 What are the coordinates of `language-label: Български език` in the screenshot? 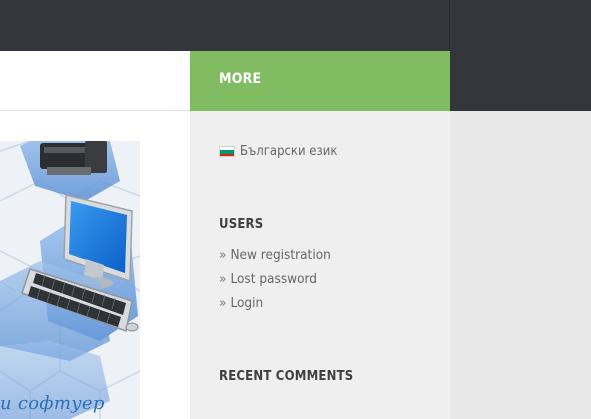 It's located at (289, 151).